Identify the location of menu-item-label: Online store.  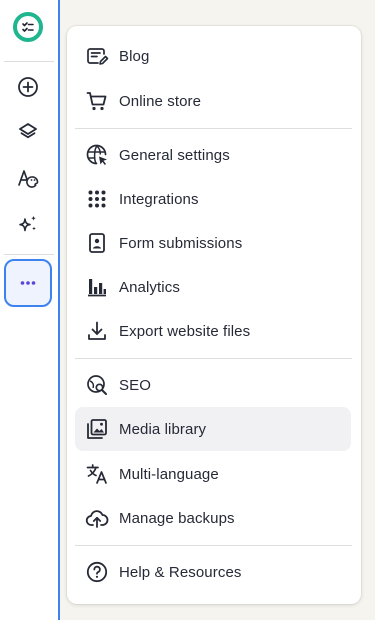
(160, 101).